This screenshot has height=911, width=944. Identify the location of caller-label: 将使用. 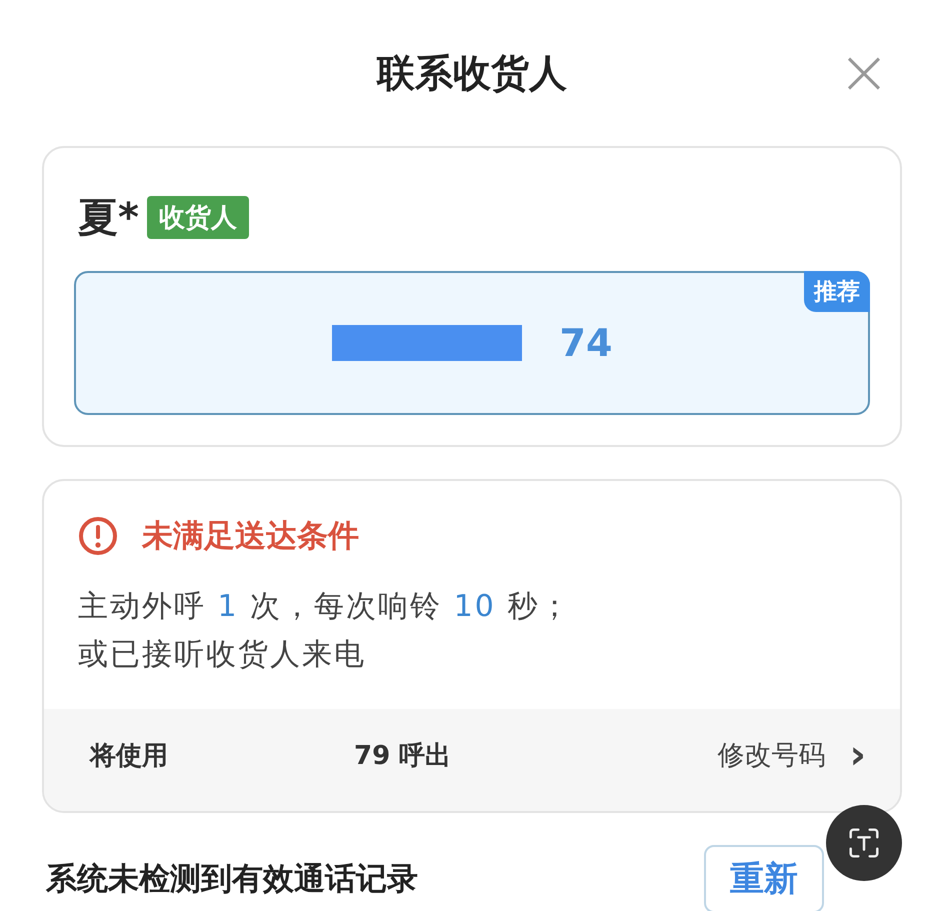
(129, 756).